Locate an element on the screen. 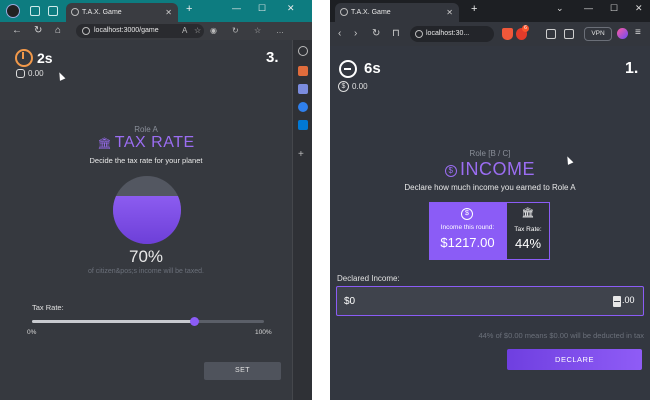 The height and width of the screenshot is (400, 650). url-text: localhost:3000/game is located at coordinates (126, 30).